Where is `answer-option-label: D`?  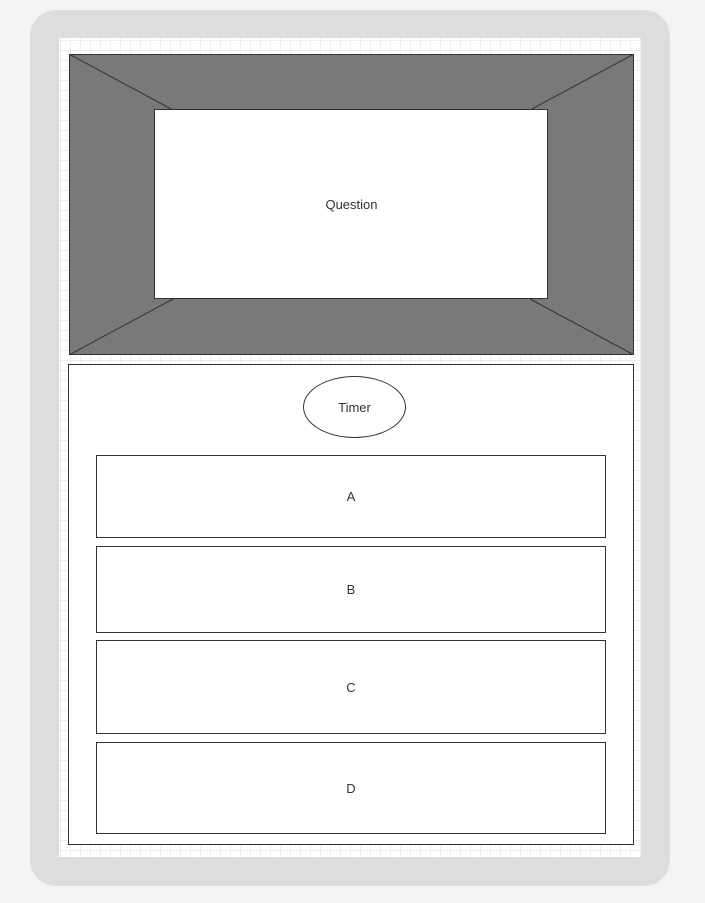
answer-option-label: D is located at coordinates (351, 788).